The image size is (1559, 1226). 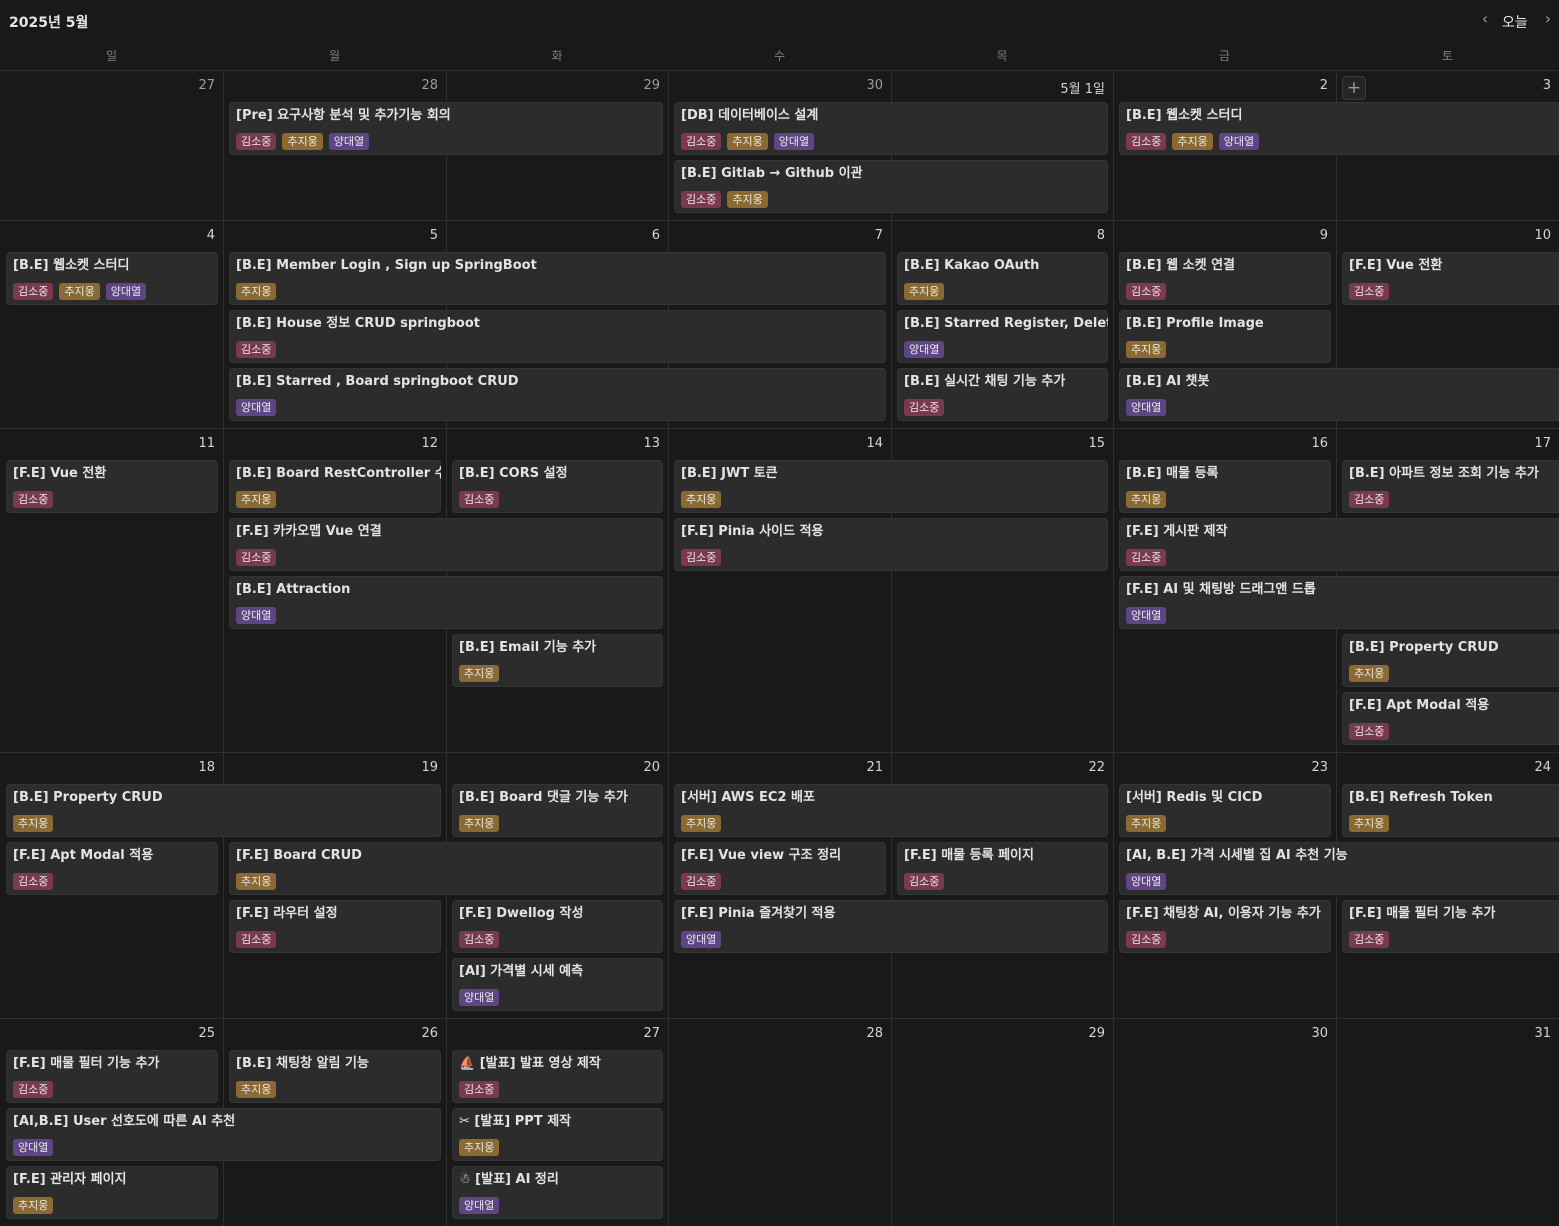 What do you see at coordinates (557, 336) in the screenshot?
I see `event-card: [B.E] House 정보 CRUD springboot 김소중` at bounding box center [557, 336].